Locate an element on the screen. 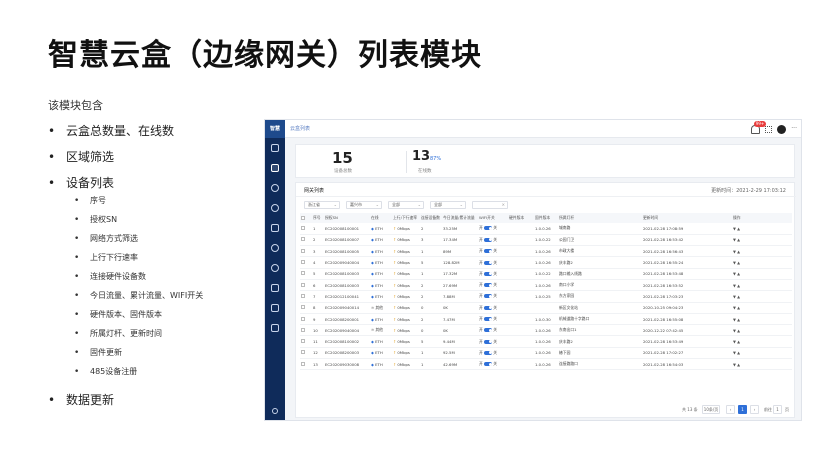 The width and height of the screenshot is (828, 465). page-button: 1 is located at coordinates (742, 409).